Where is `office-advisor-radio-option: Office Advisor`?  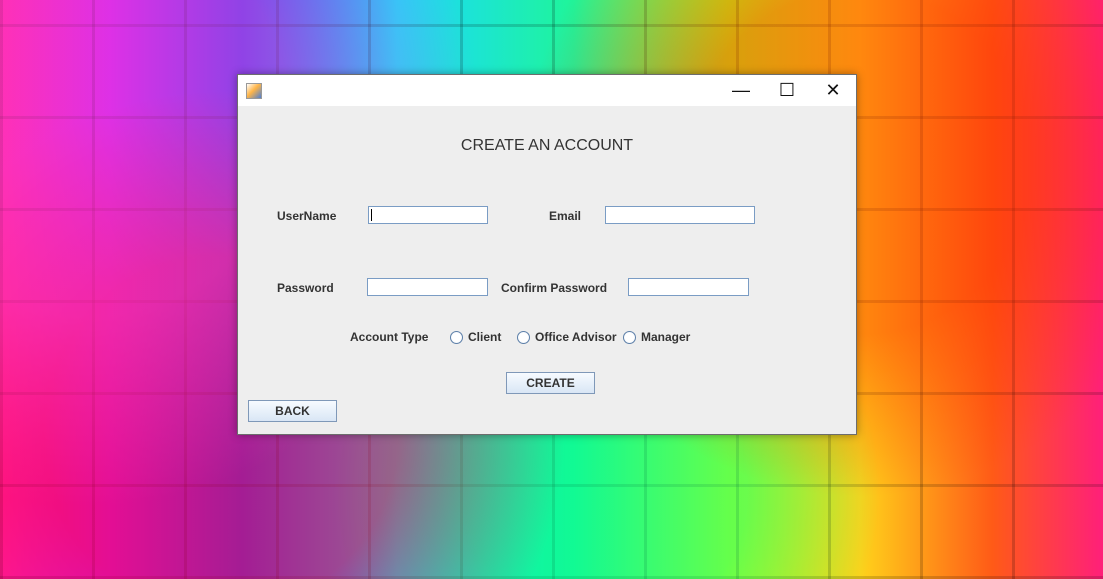
office-advisor-radio-option: Office Advisor is located at coordinates (567, 337).